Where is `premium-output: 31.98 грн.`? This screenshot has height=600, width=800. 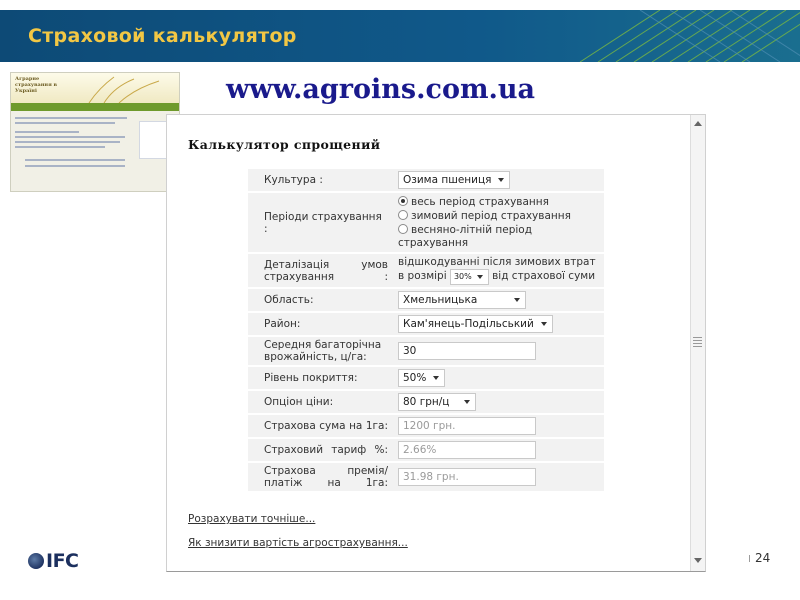 premium-output: 31.98 грн. is located at coordinates (467, 477).